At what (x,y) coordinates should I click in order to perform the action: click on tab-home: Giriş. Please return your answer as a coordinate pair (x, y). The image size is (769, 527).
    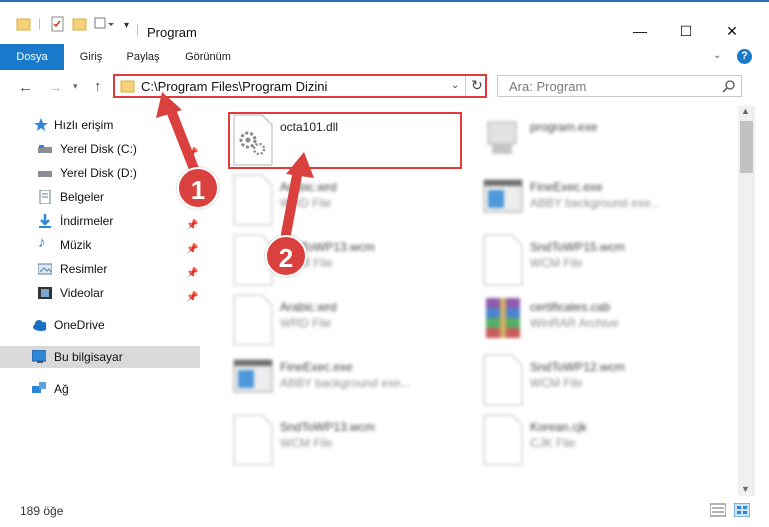
    Looking at the image, I should click on (91, 57).